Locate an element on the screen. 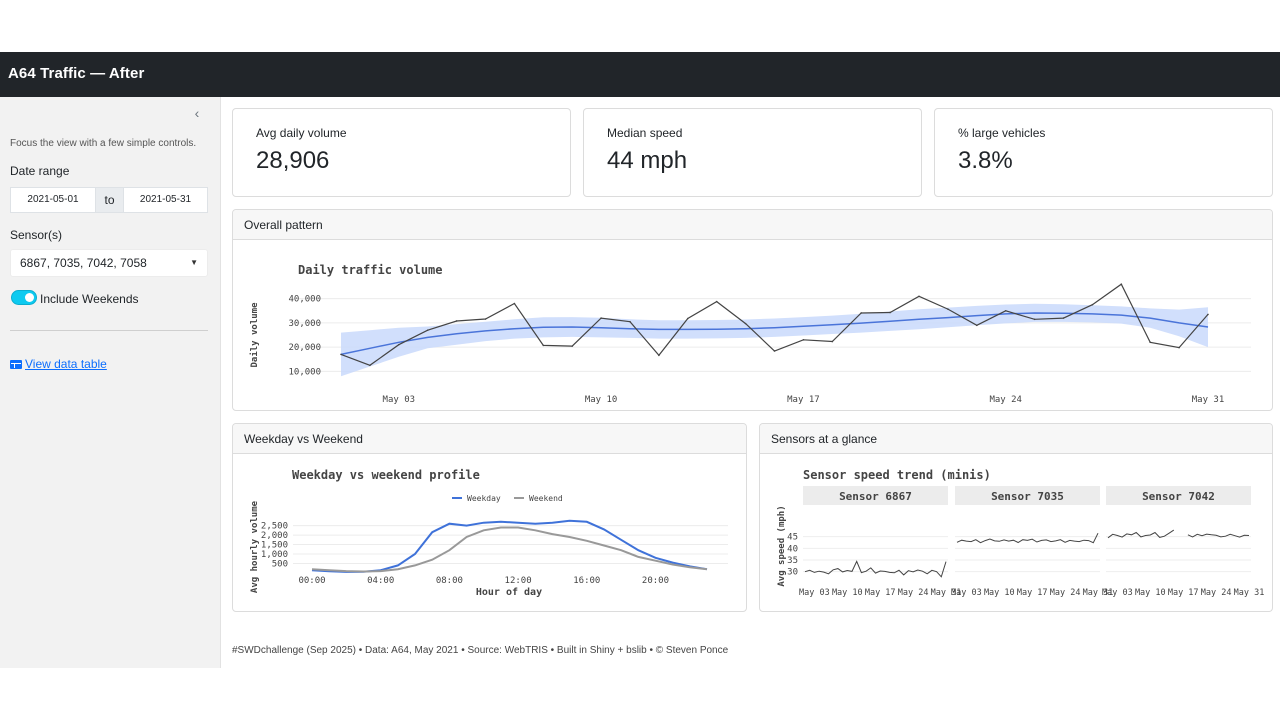 The height and width of the screenshot is (720, 1280). chart-title: Sensor speed trend (minis) is located at coordinates (897, 475).